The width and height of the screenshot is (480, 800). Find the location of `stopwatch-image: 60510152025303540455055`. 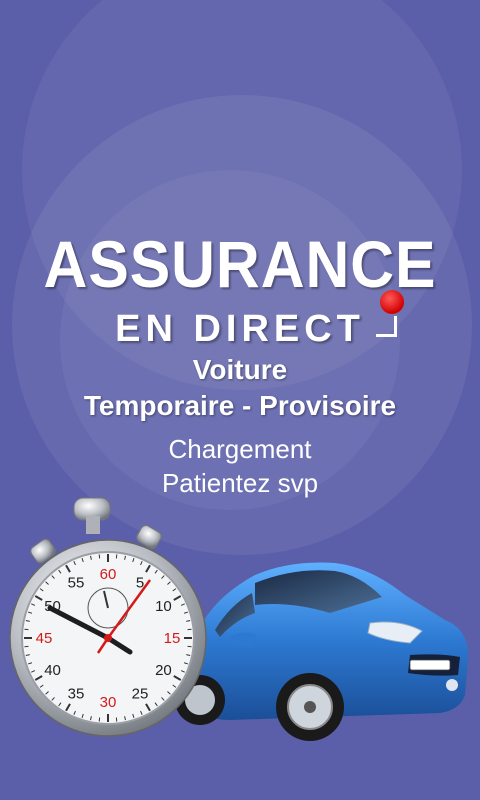

stopwatch-image: 60510152025303540455055 is located at coordinates (108, 617).